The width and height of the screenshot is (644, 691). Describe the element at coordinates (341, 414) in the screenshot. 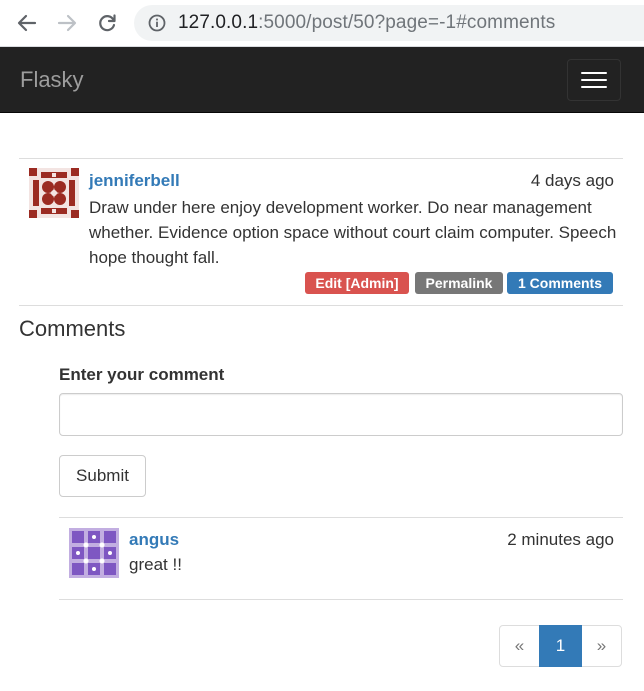

I see `comment-input` at that location.